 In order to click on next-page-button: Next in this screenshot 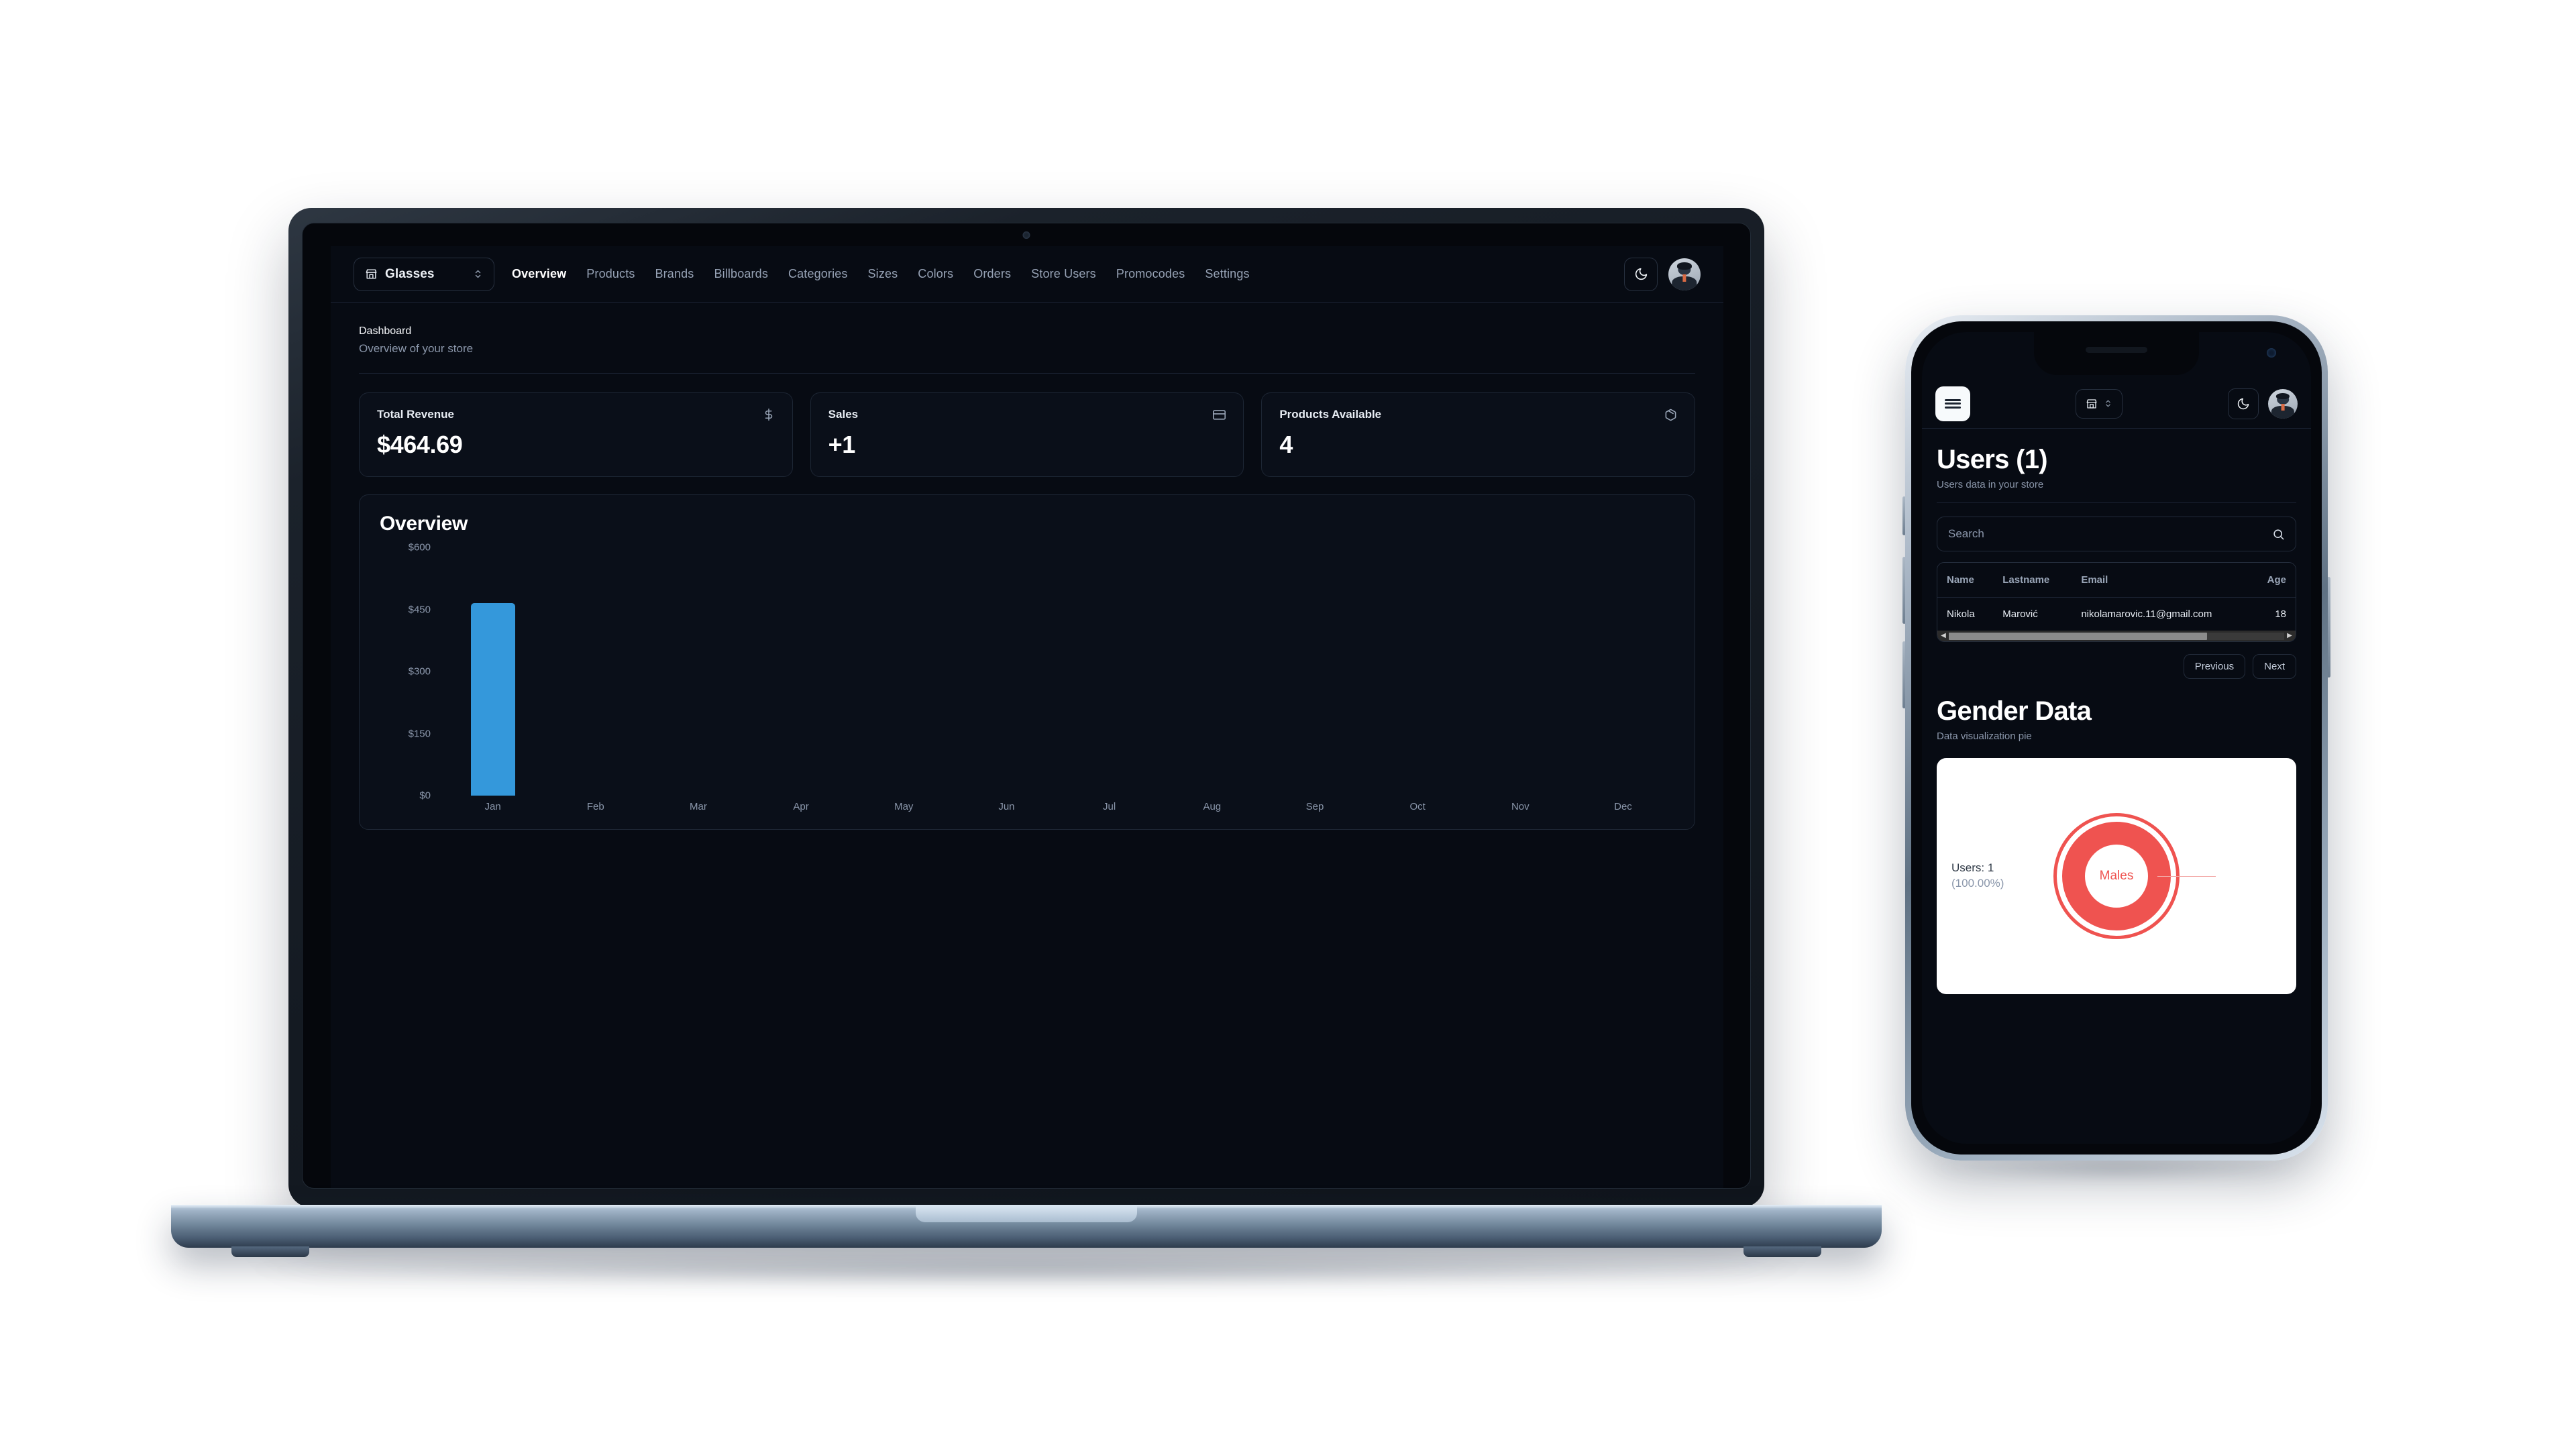, I will do `click(2274, 666)`.